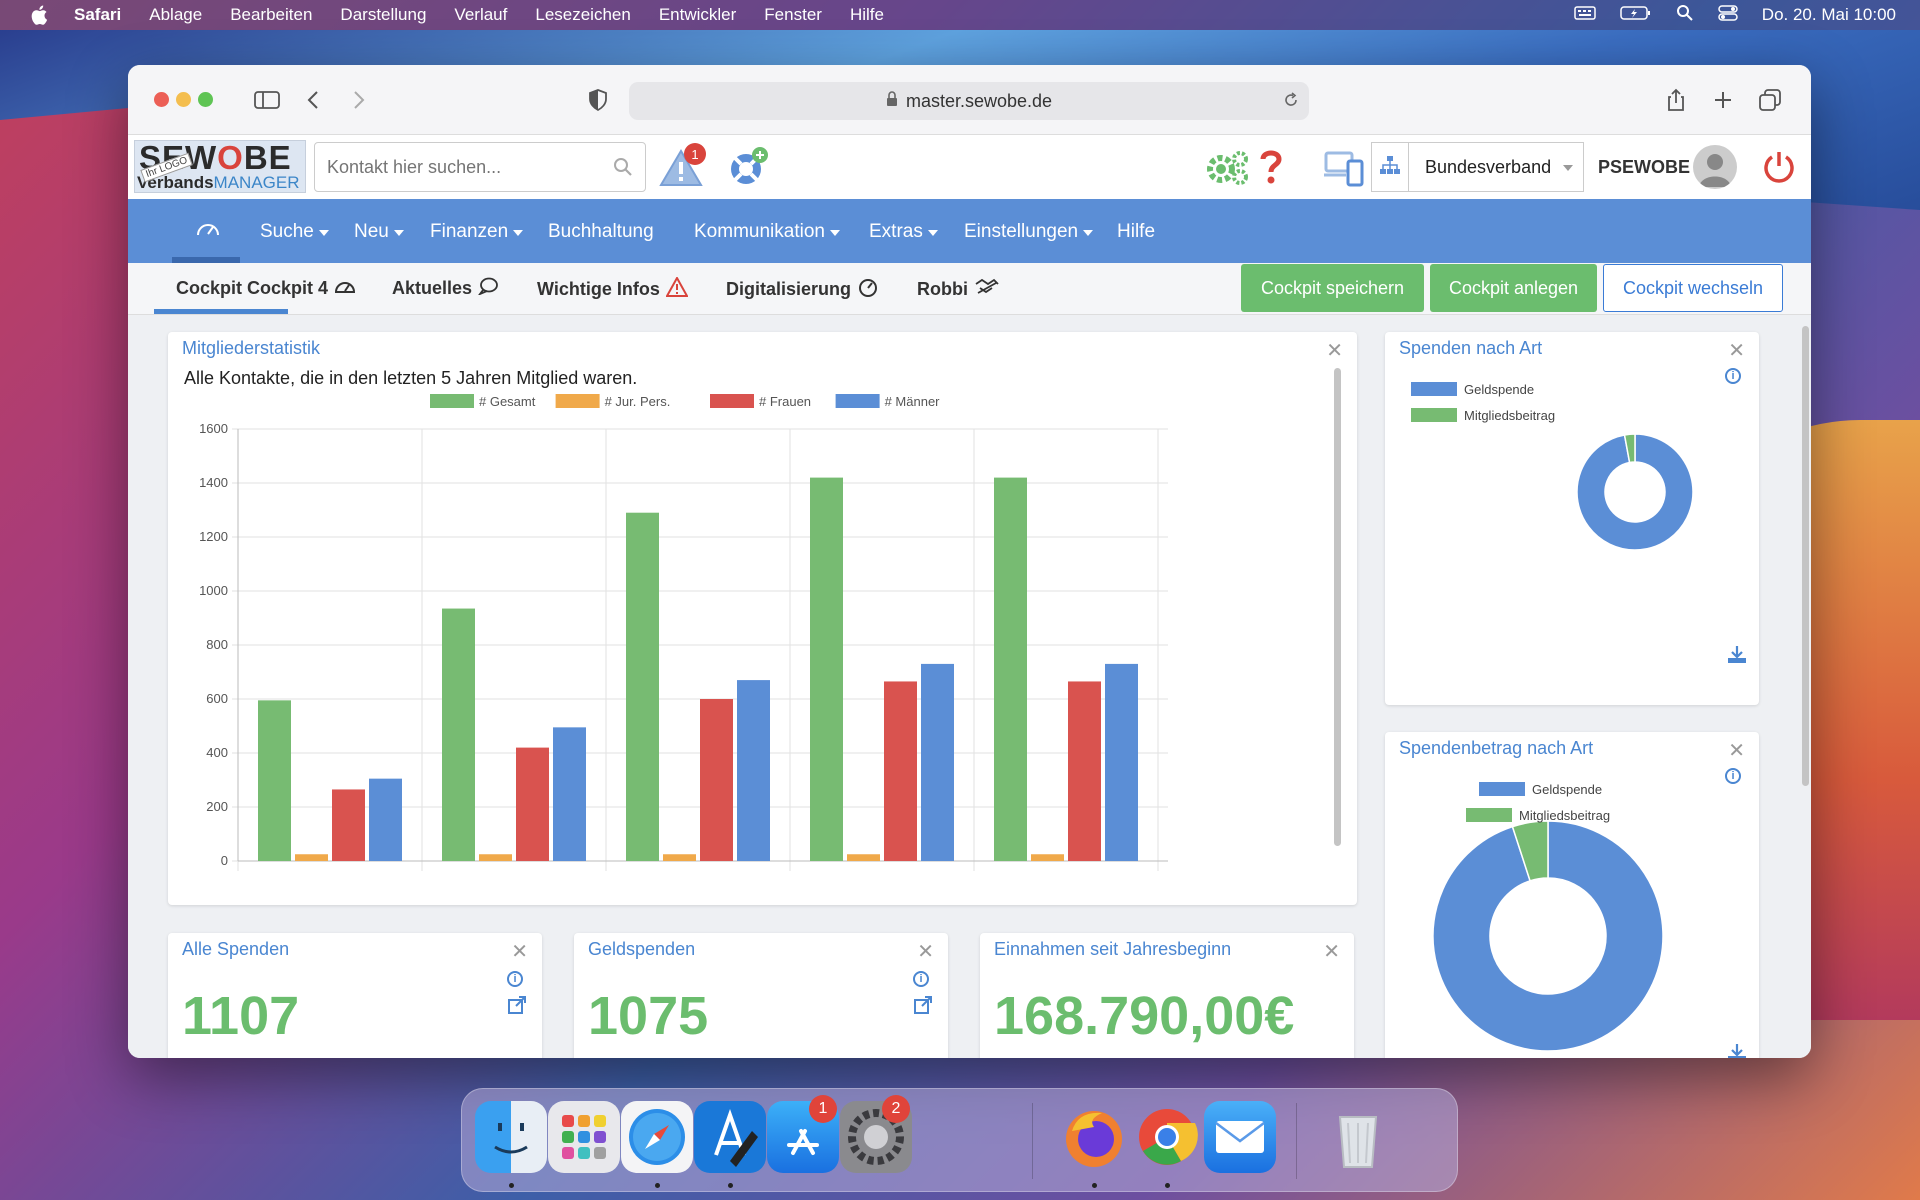 The image size is (1920, 1200). Describe the element at coordinates (1240, 1137) in the screenshot. I see `mail-icon` at that location.